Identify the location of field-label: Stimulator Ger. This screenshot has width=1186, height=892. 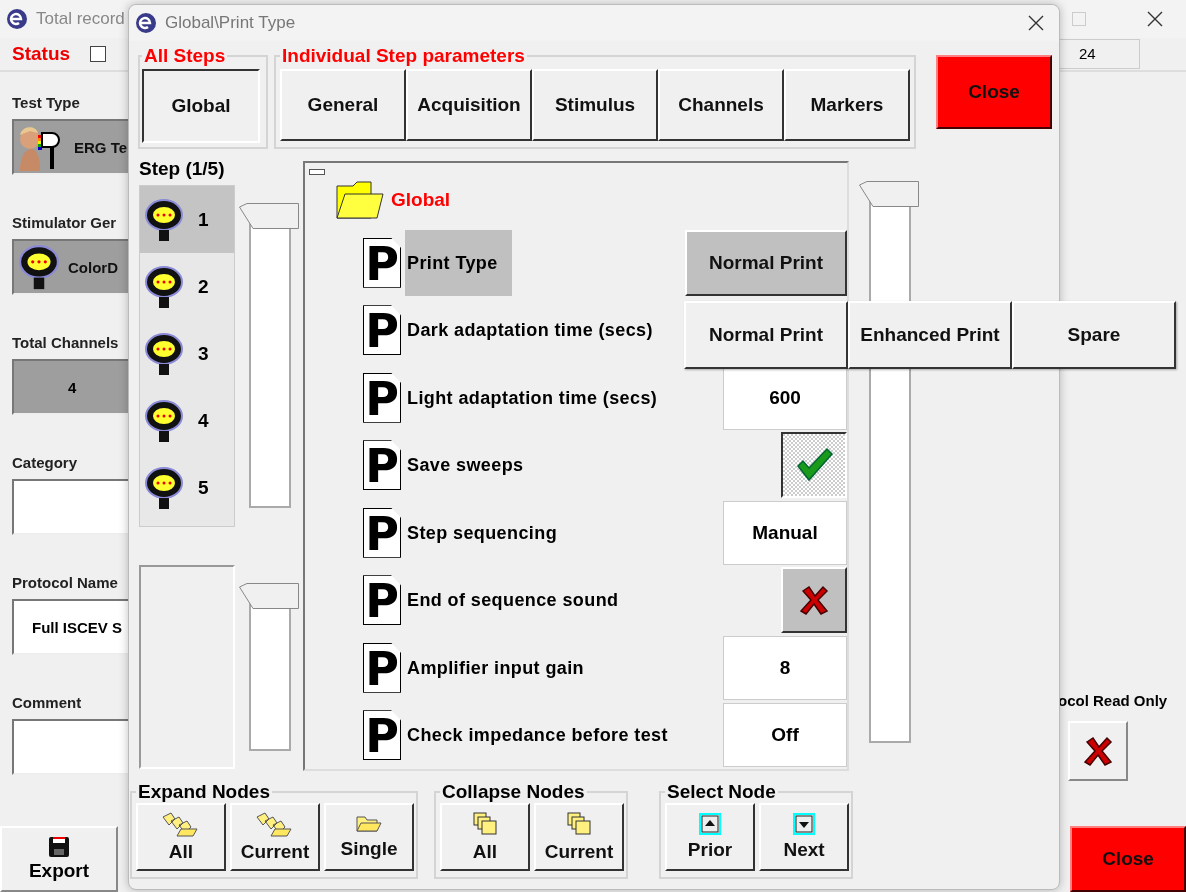
(64, 223).